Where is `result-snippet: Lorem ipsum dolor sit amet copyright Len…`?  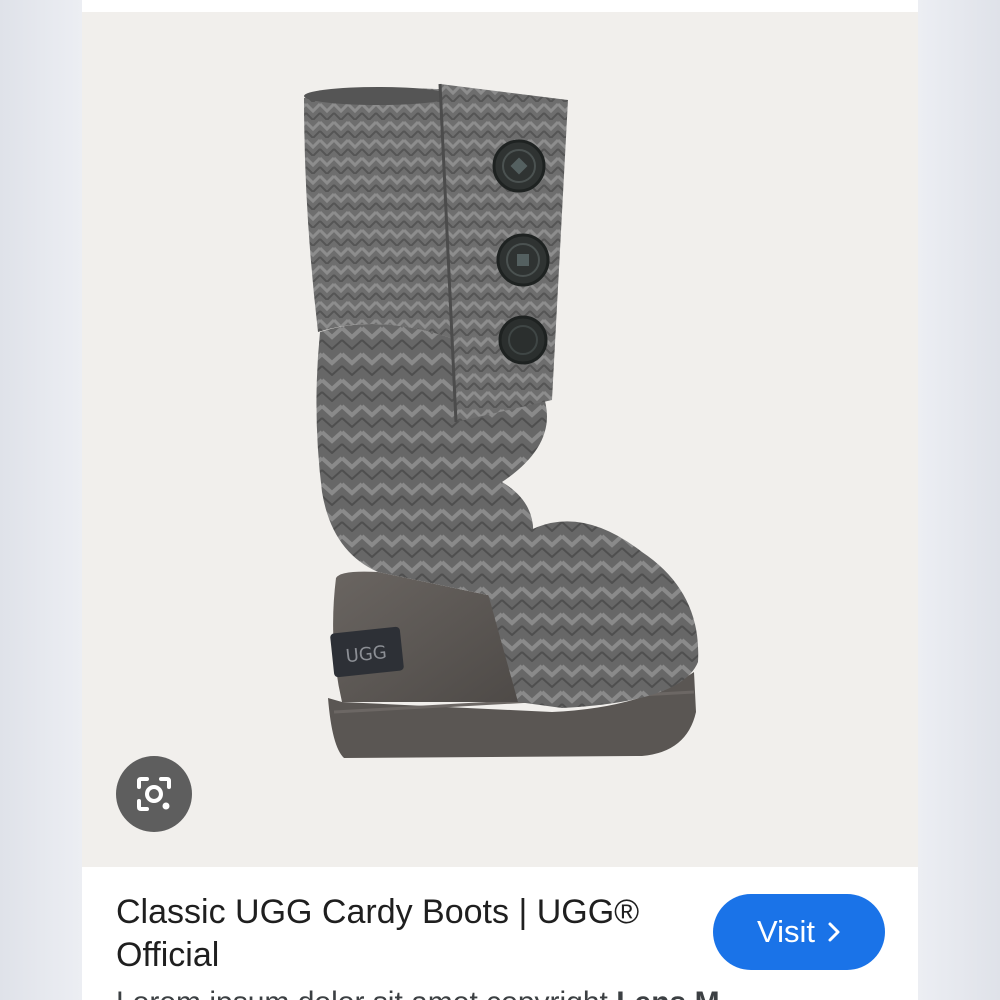
result-snippet: Lorem ipsum dolor sit amet copyright Len… is located at coordinates (496, 992).